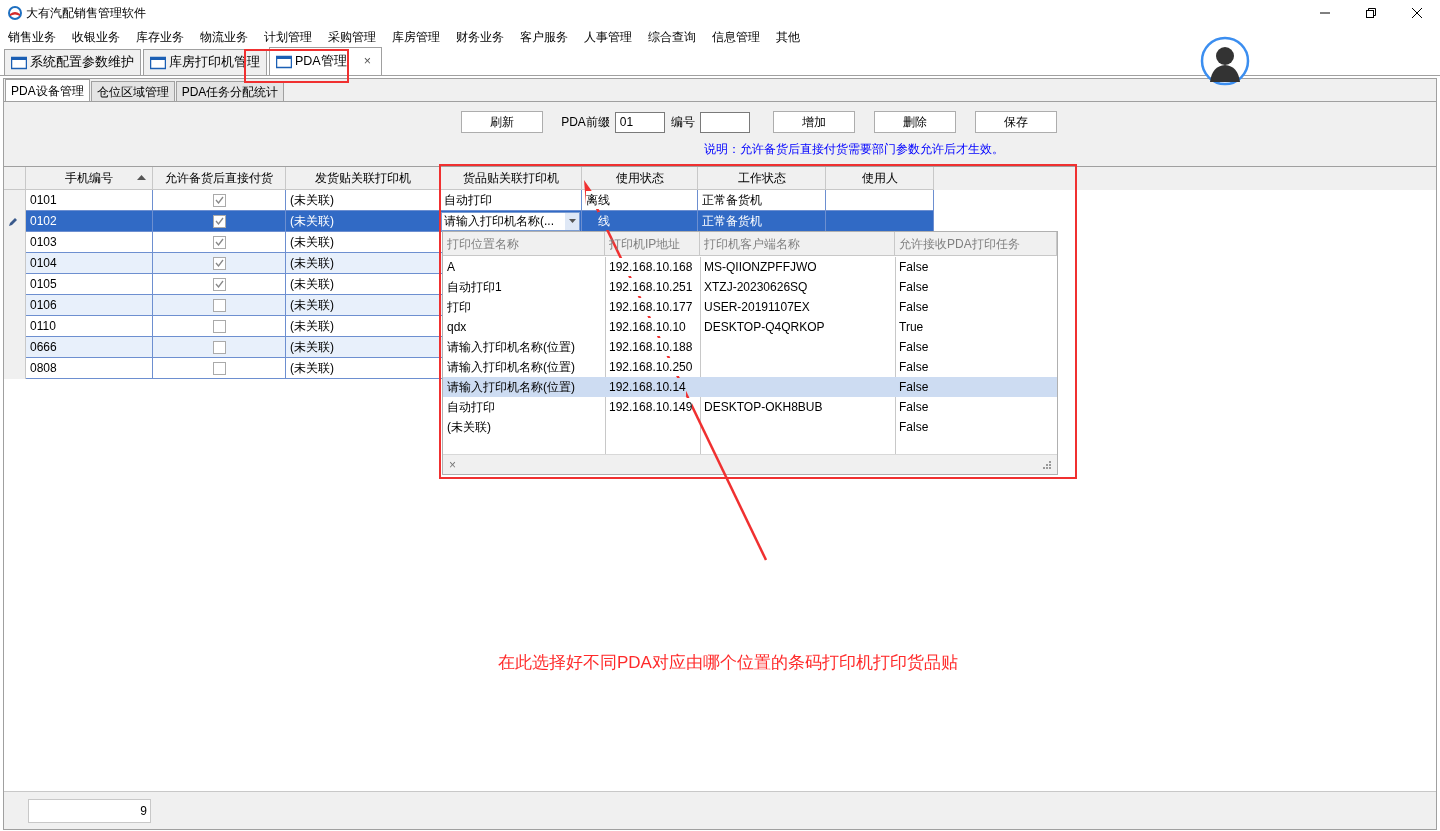 The image size is (1440, 831). I want to click on note-text: 说明：允许备货后直接付货需要部门参数允许后才生效。, so click(854, 149).